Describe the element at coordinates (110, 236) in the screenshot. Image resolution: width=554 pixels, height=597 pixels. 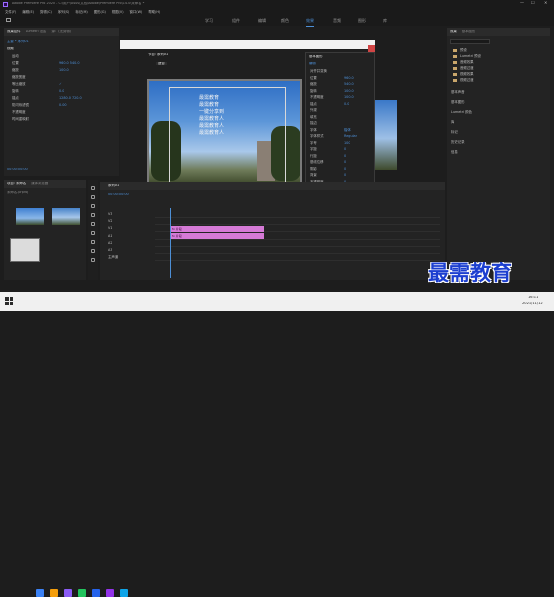
I see `track-header: A1` at that location.